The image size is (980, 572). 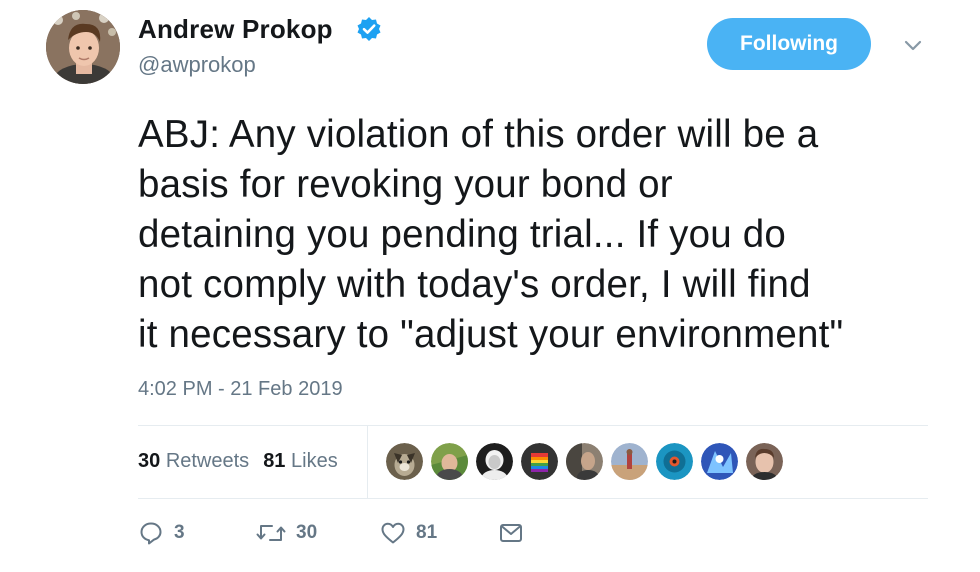 I want to click on retweet-button: 30, so click(x=318, y=533).